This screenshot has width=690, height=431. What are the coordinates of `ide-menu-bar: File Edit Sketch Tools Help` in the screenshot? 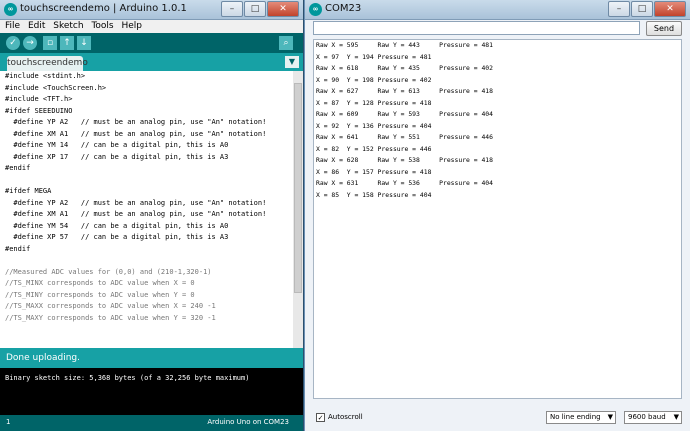 It's located at (151, 26).